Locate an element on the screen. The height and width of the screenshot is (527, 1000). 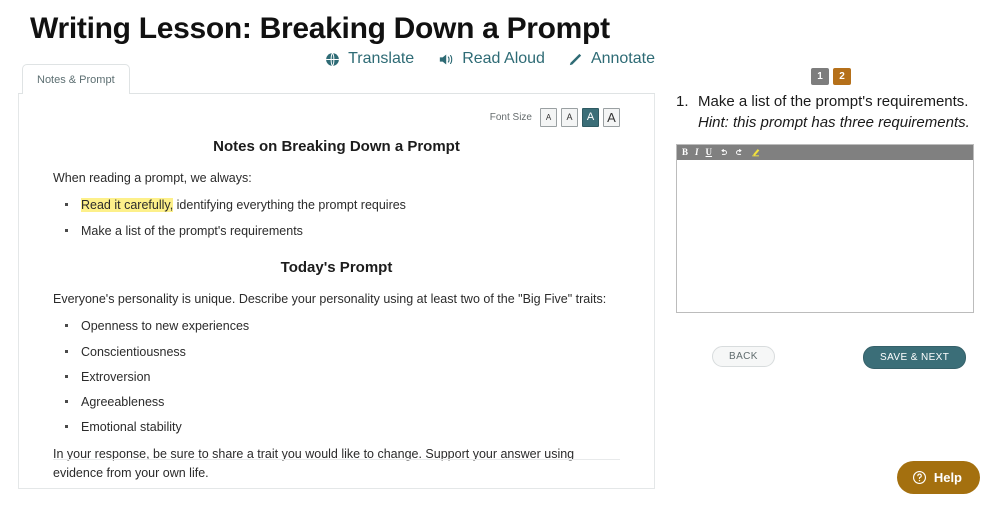
list-item: Extroversion is located at coordinates (336, 377).